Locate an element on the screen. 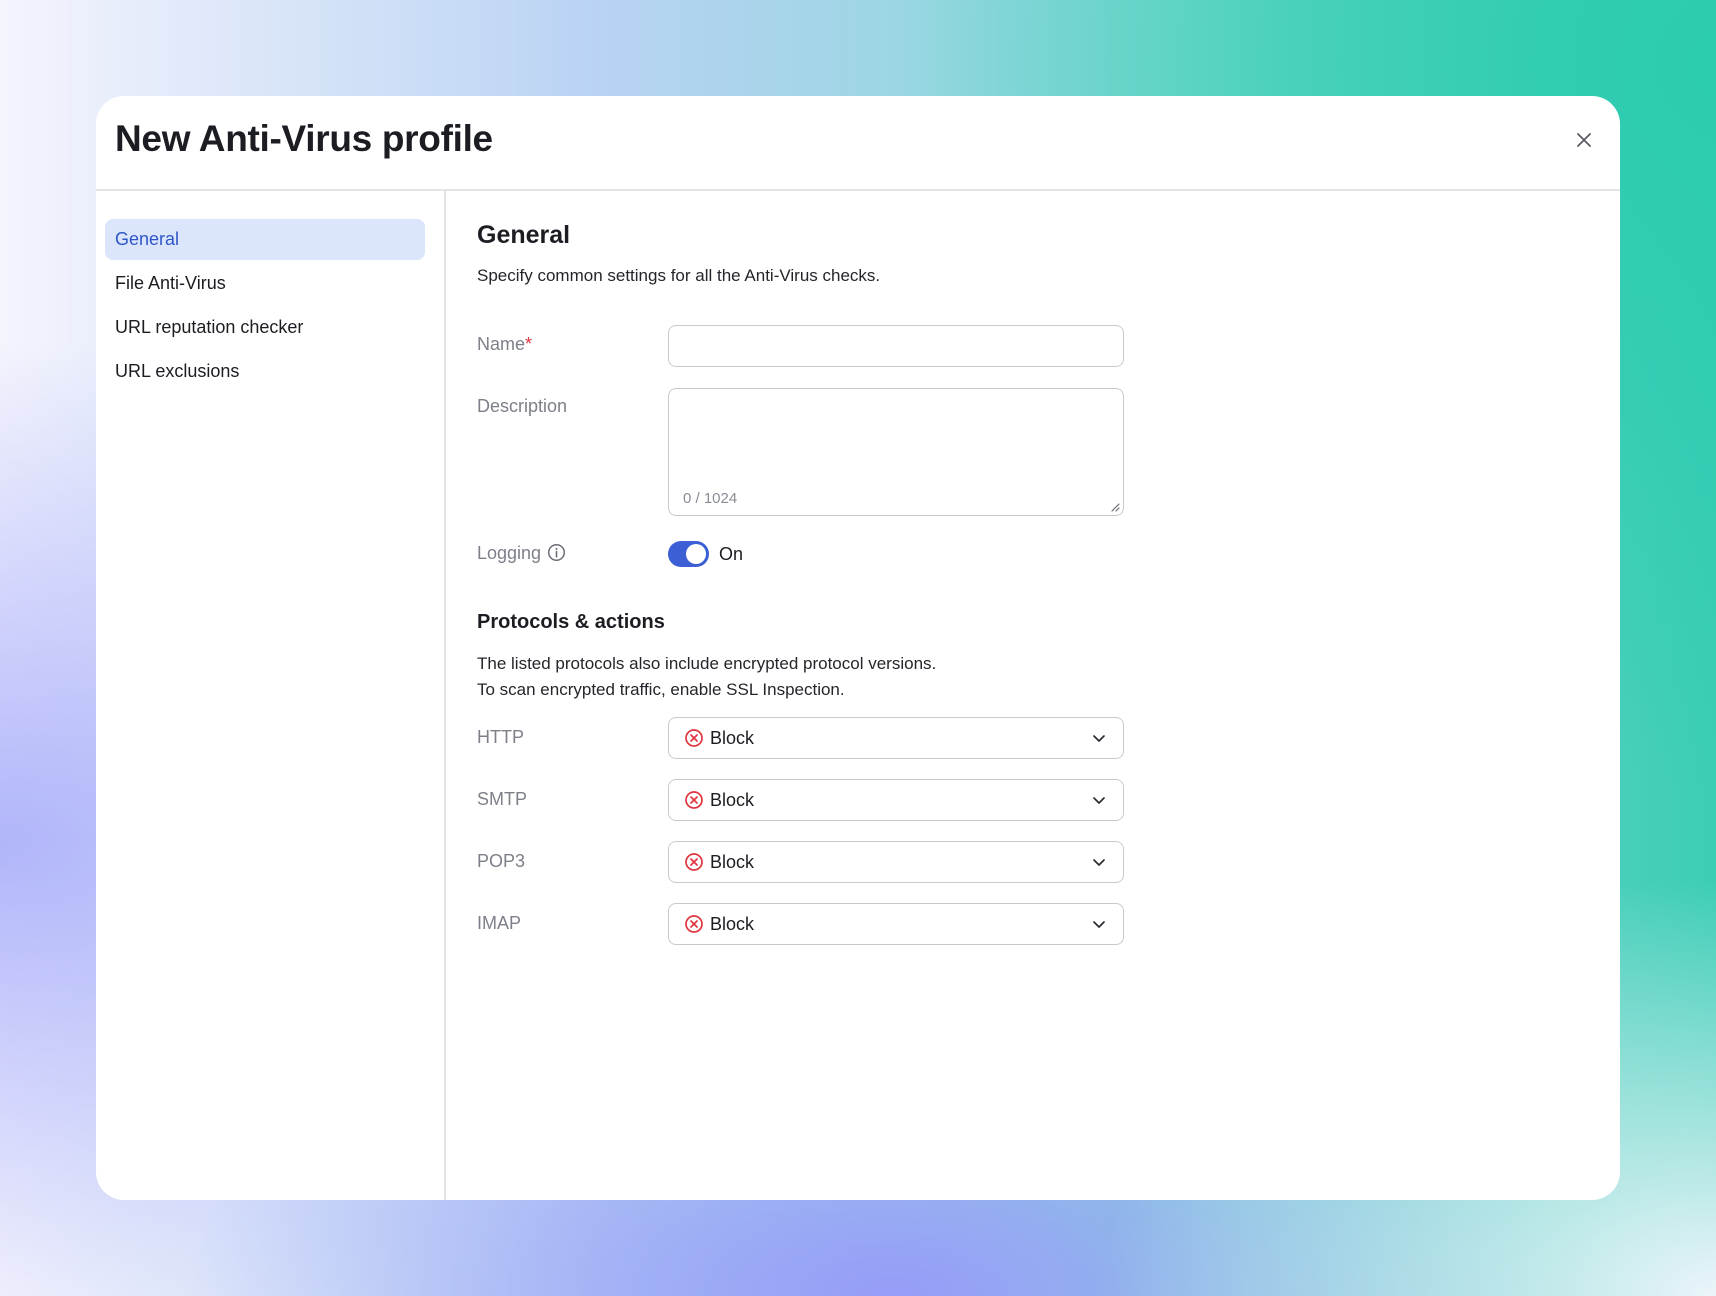 This screenshot has height=1296, width=1716. pop3-action-value: Block is located at coordinates (732, 861).